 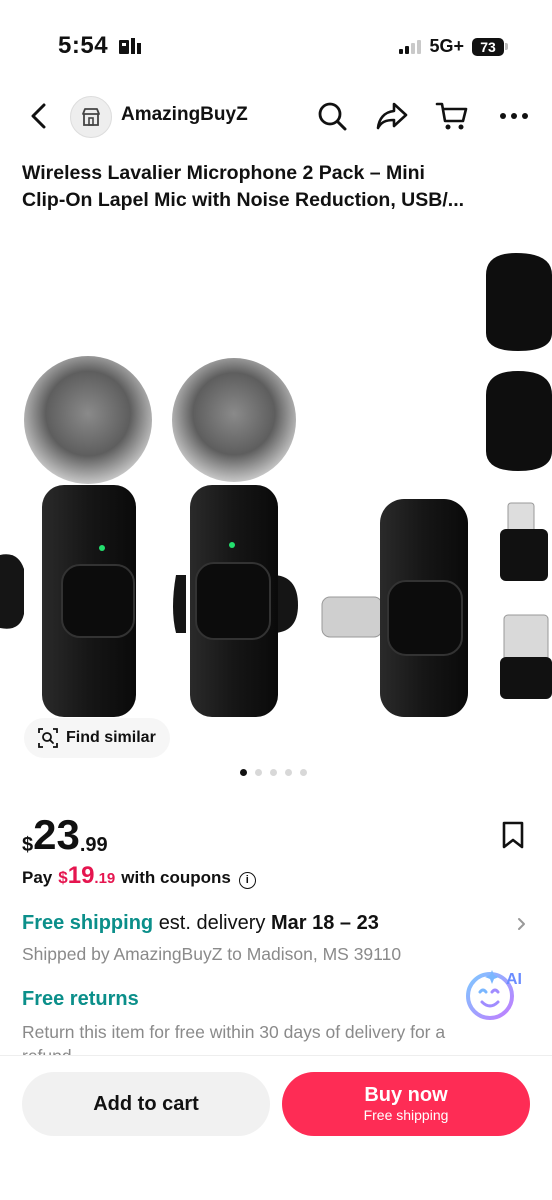 What do you see at coordinates (522, 924) in the screenshot?
I see `chevron-right-icon` at bounding box center [522, 924].